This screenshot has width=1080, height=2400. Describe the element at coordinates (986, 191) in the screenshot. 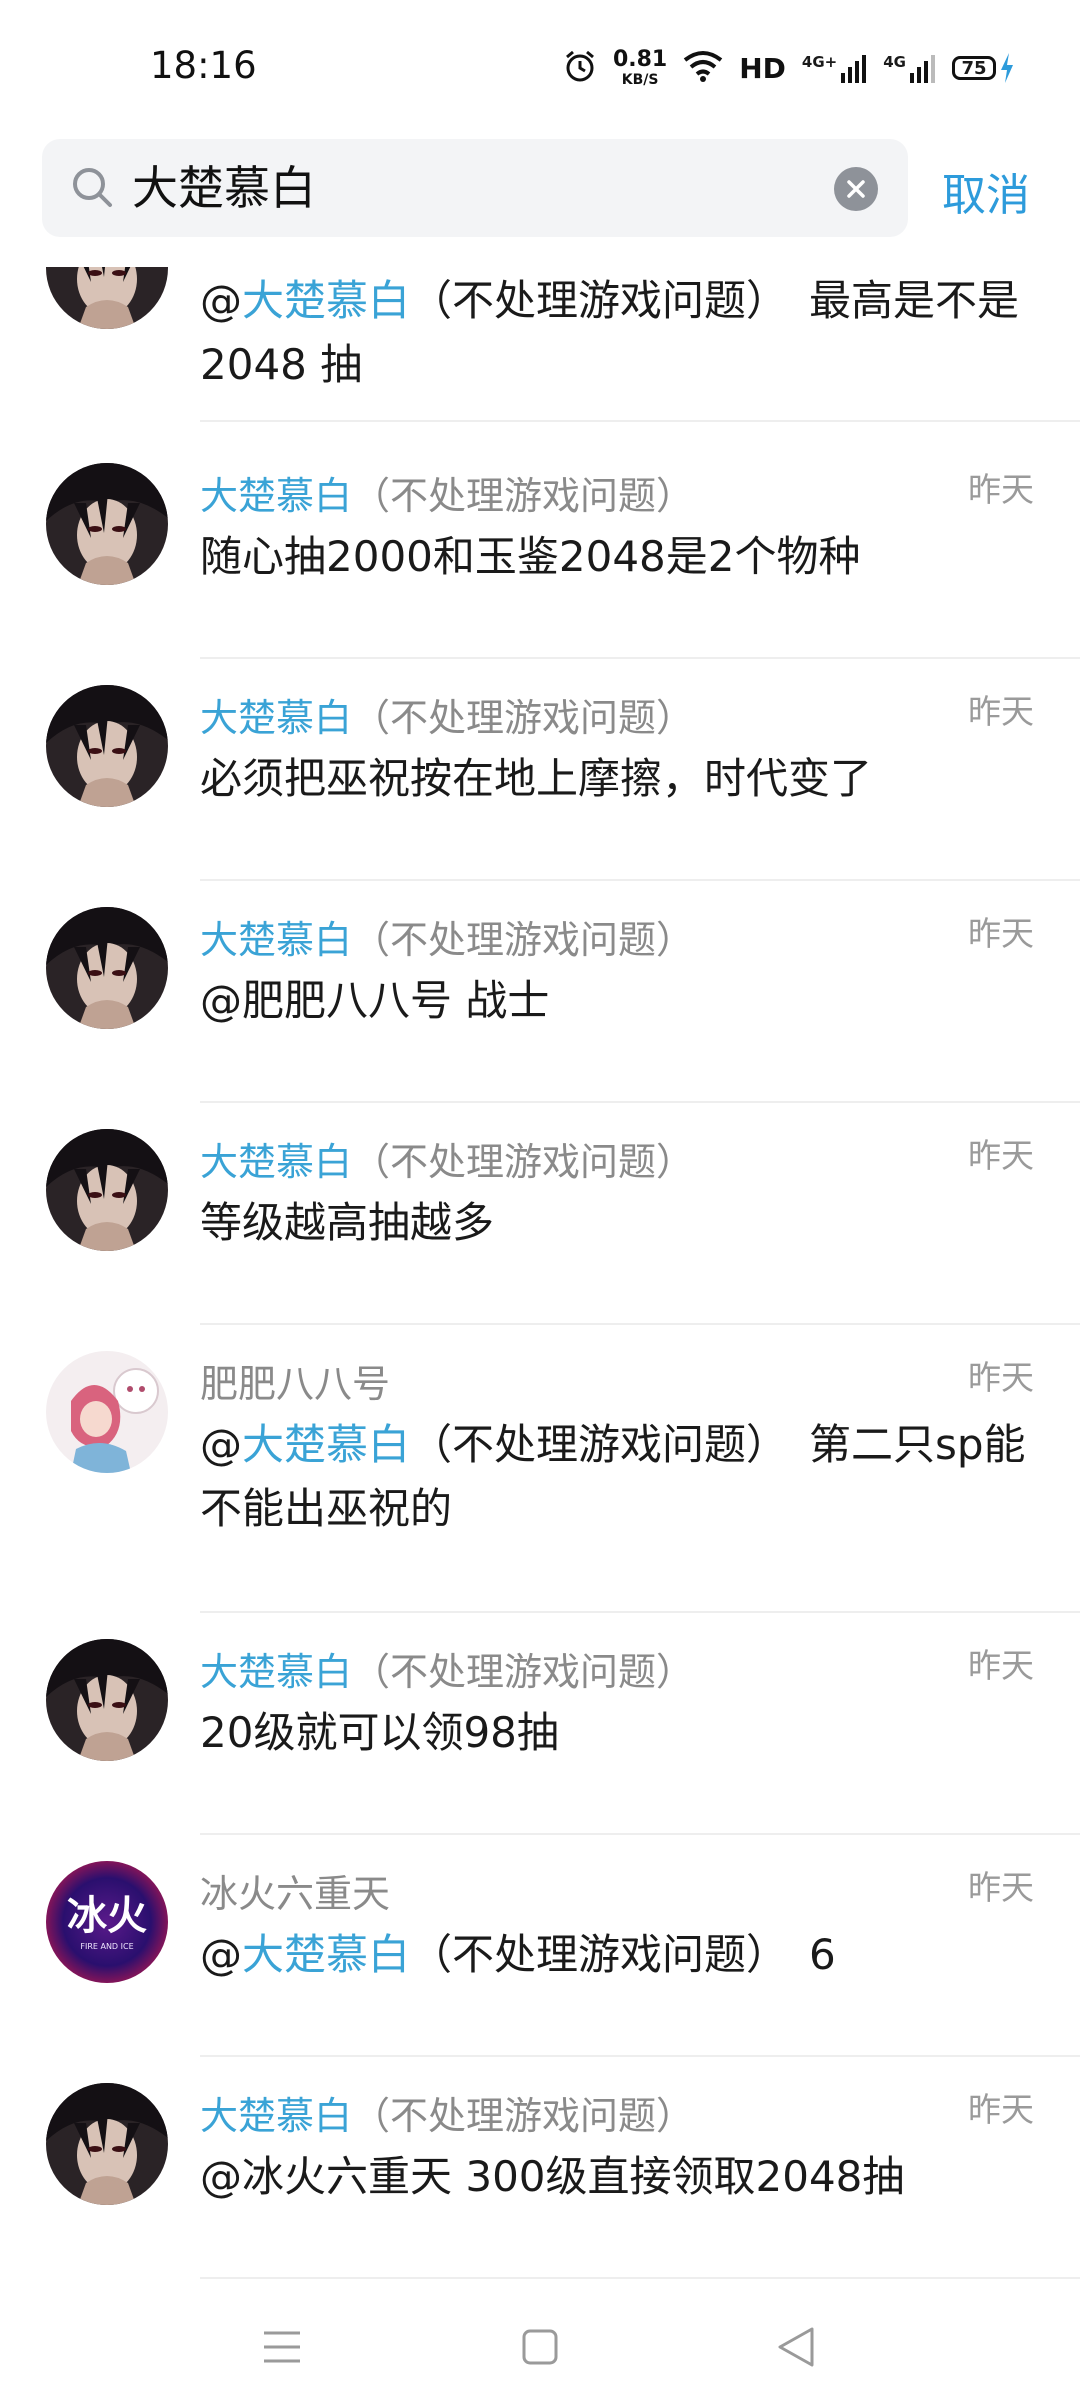

I see `cancel-button: 取消` at that location.